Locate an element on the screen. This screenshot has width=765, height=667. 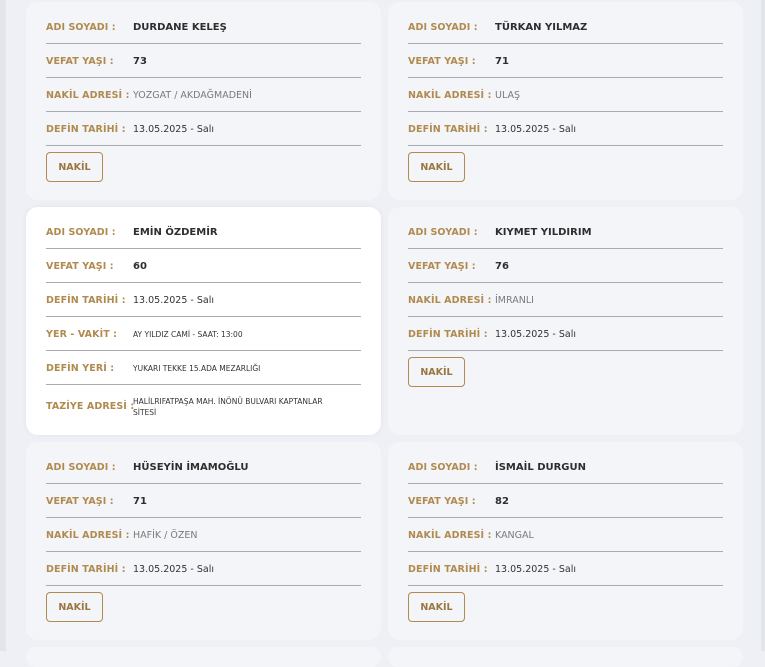
transfer-address-value: YOZGAT / AKDAĞMADENİ is located at coordinates (192, 95).